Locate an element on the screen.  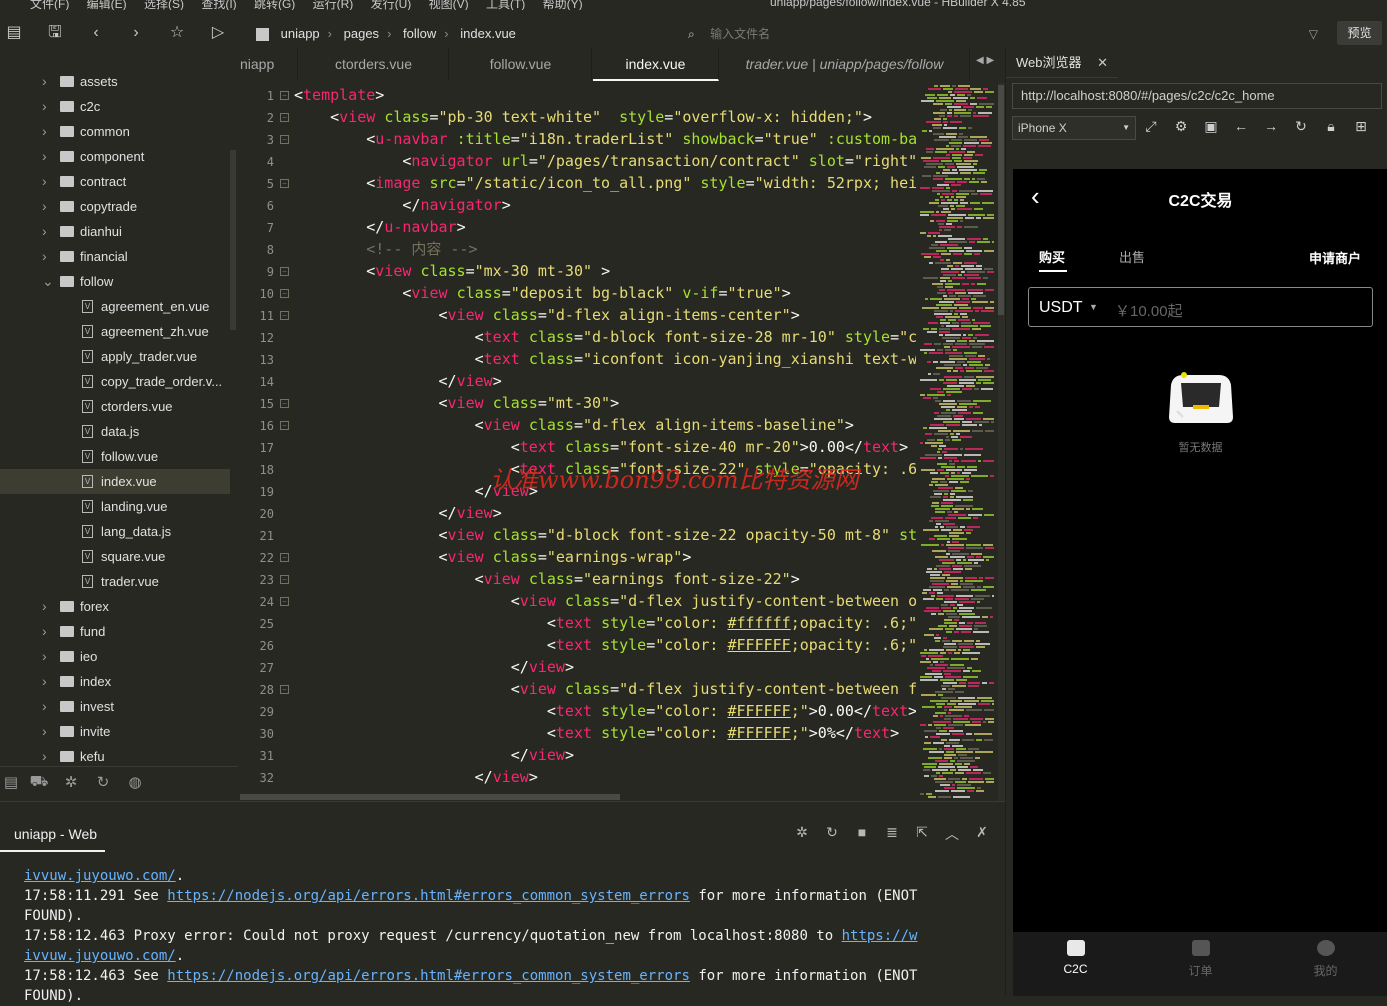
sidebar-folder: › dianhui is located at coordinates (115, 231).